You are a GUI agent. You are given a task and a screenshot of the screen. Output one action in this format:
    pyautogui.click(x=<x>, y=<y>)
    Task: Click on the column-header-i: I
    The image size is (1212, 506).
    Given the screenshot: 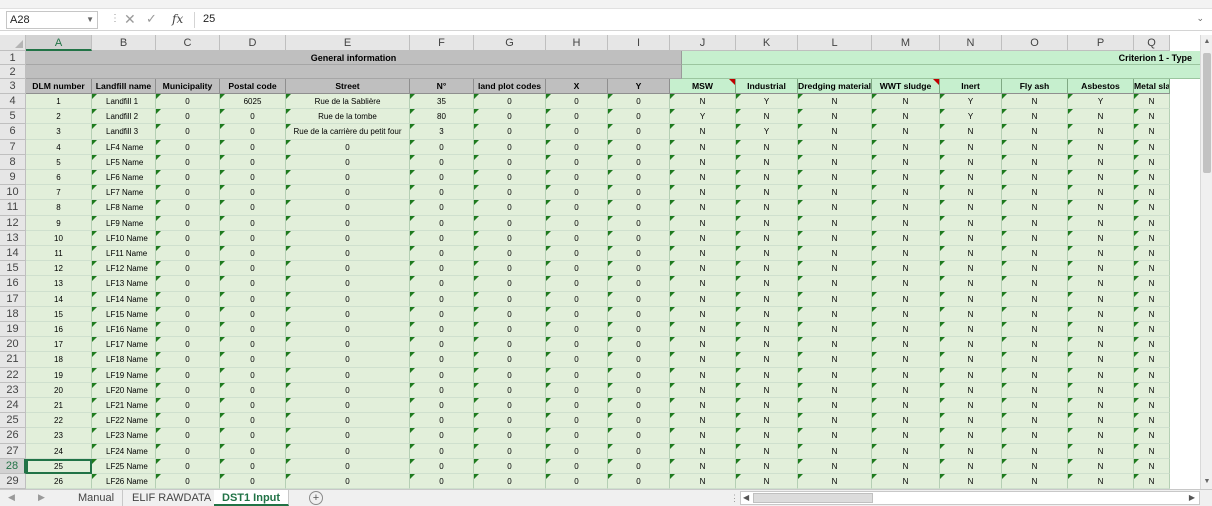 What is the action you would take?
    pyautogui.click(x=639, y=43)
    